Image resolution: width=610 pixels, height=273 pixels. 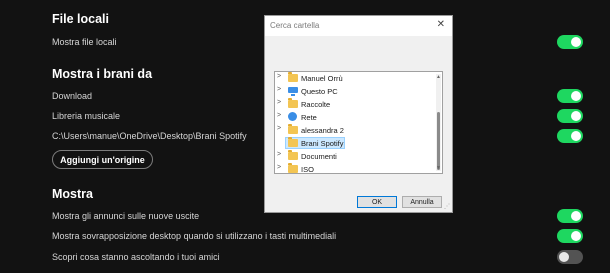 I want to click on scroll-up-icon: ▲, so click(x=438, y=77).